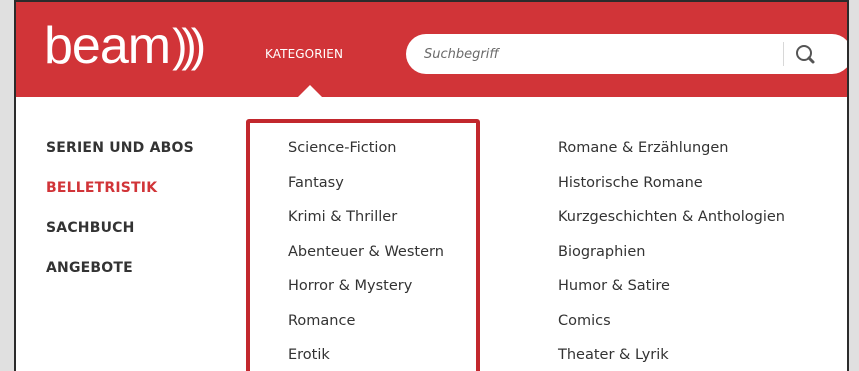 The image size is (859, 371). I want to click on category-serien-und-abos: SERIEN UND ABOS, so click(120, 156).